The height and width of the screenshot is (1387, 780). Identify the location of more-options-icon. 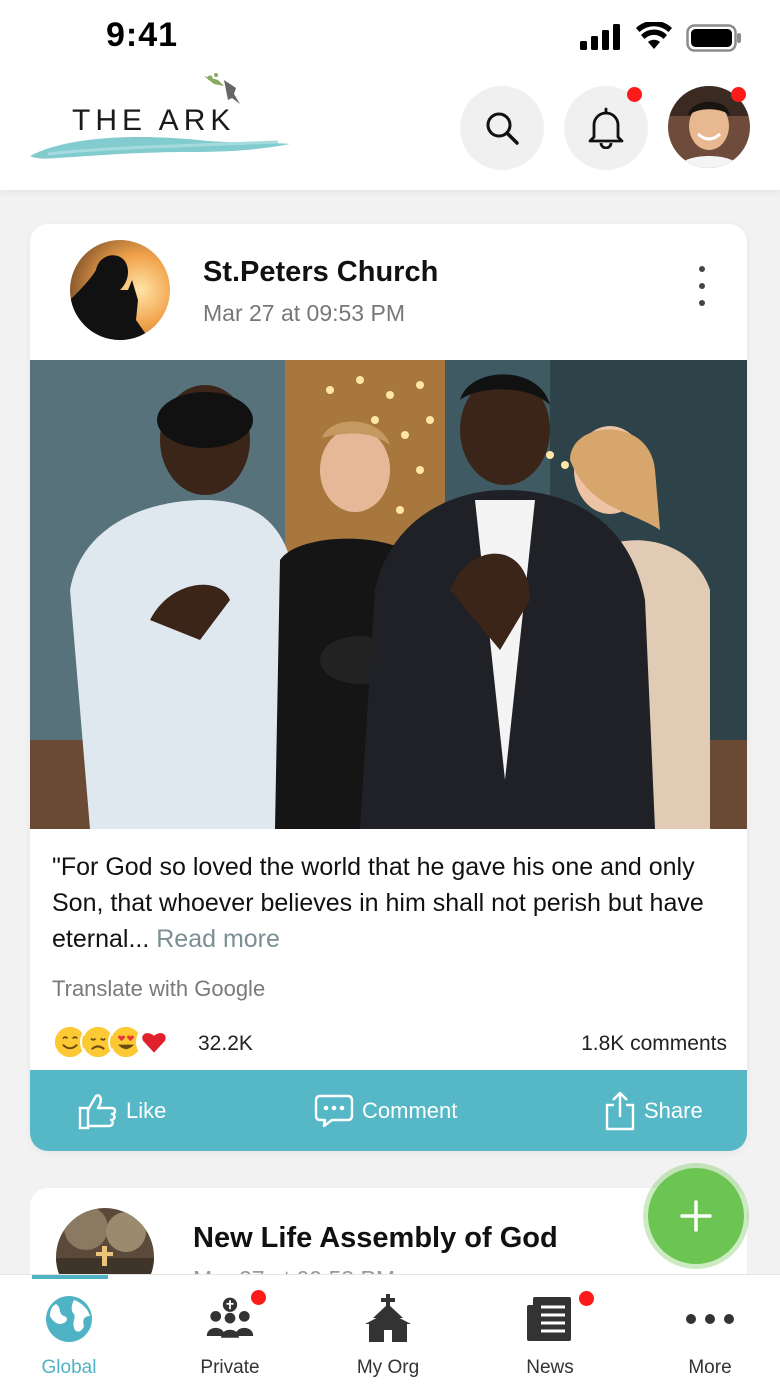
(702, 286).